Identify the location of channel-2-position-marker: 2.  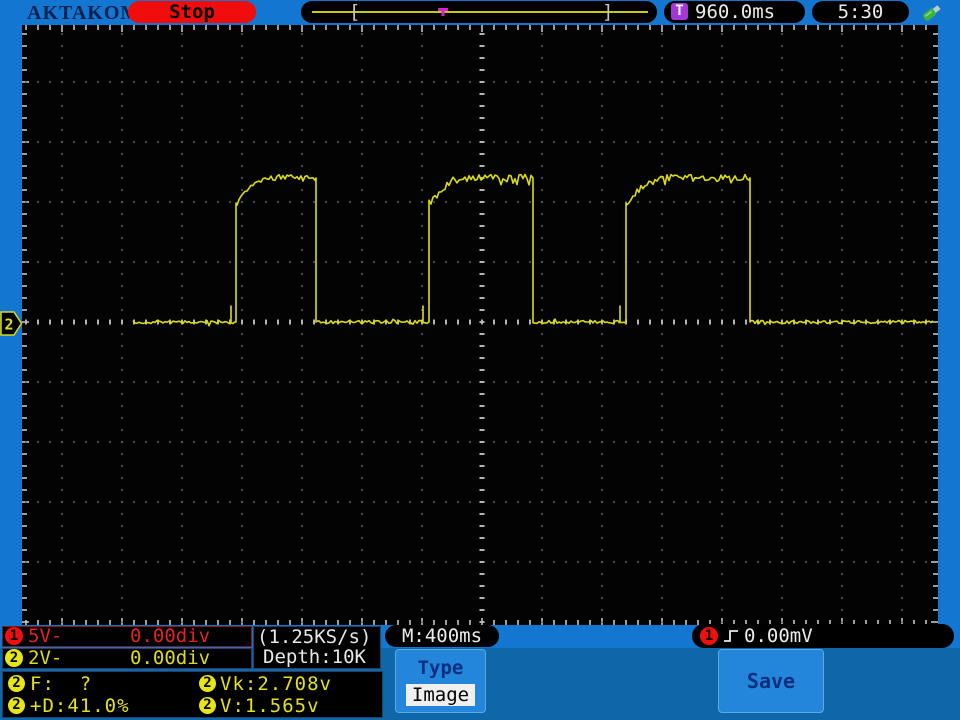
(12, 326).